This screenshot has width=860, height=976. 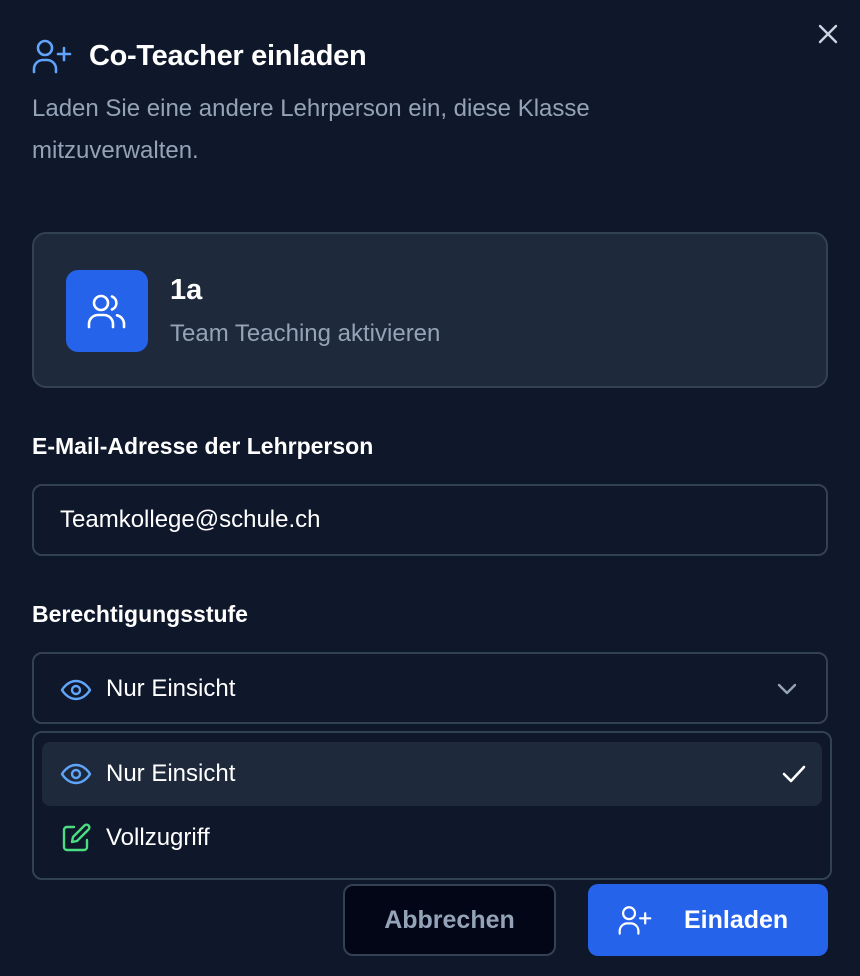 I want to click on invite-button: Einladen, so click(x=708, y=920).